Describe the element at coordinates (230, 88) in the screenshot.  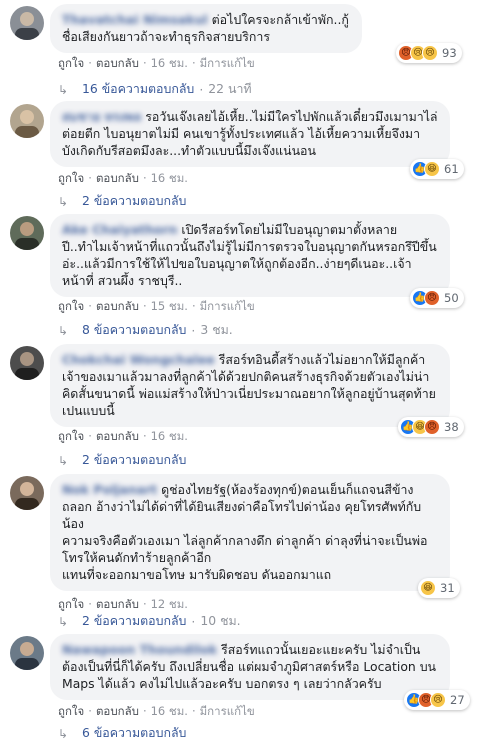
I see `replies-time: 22 นาที` at that location.